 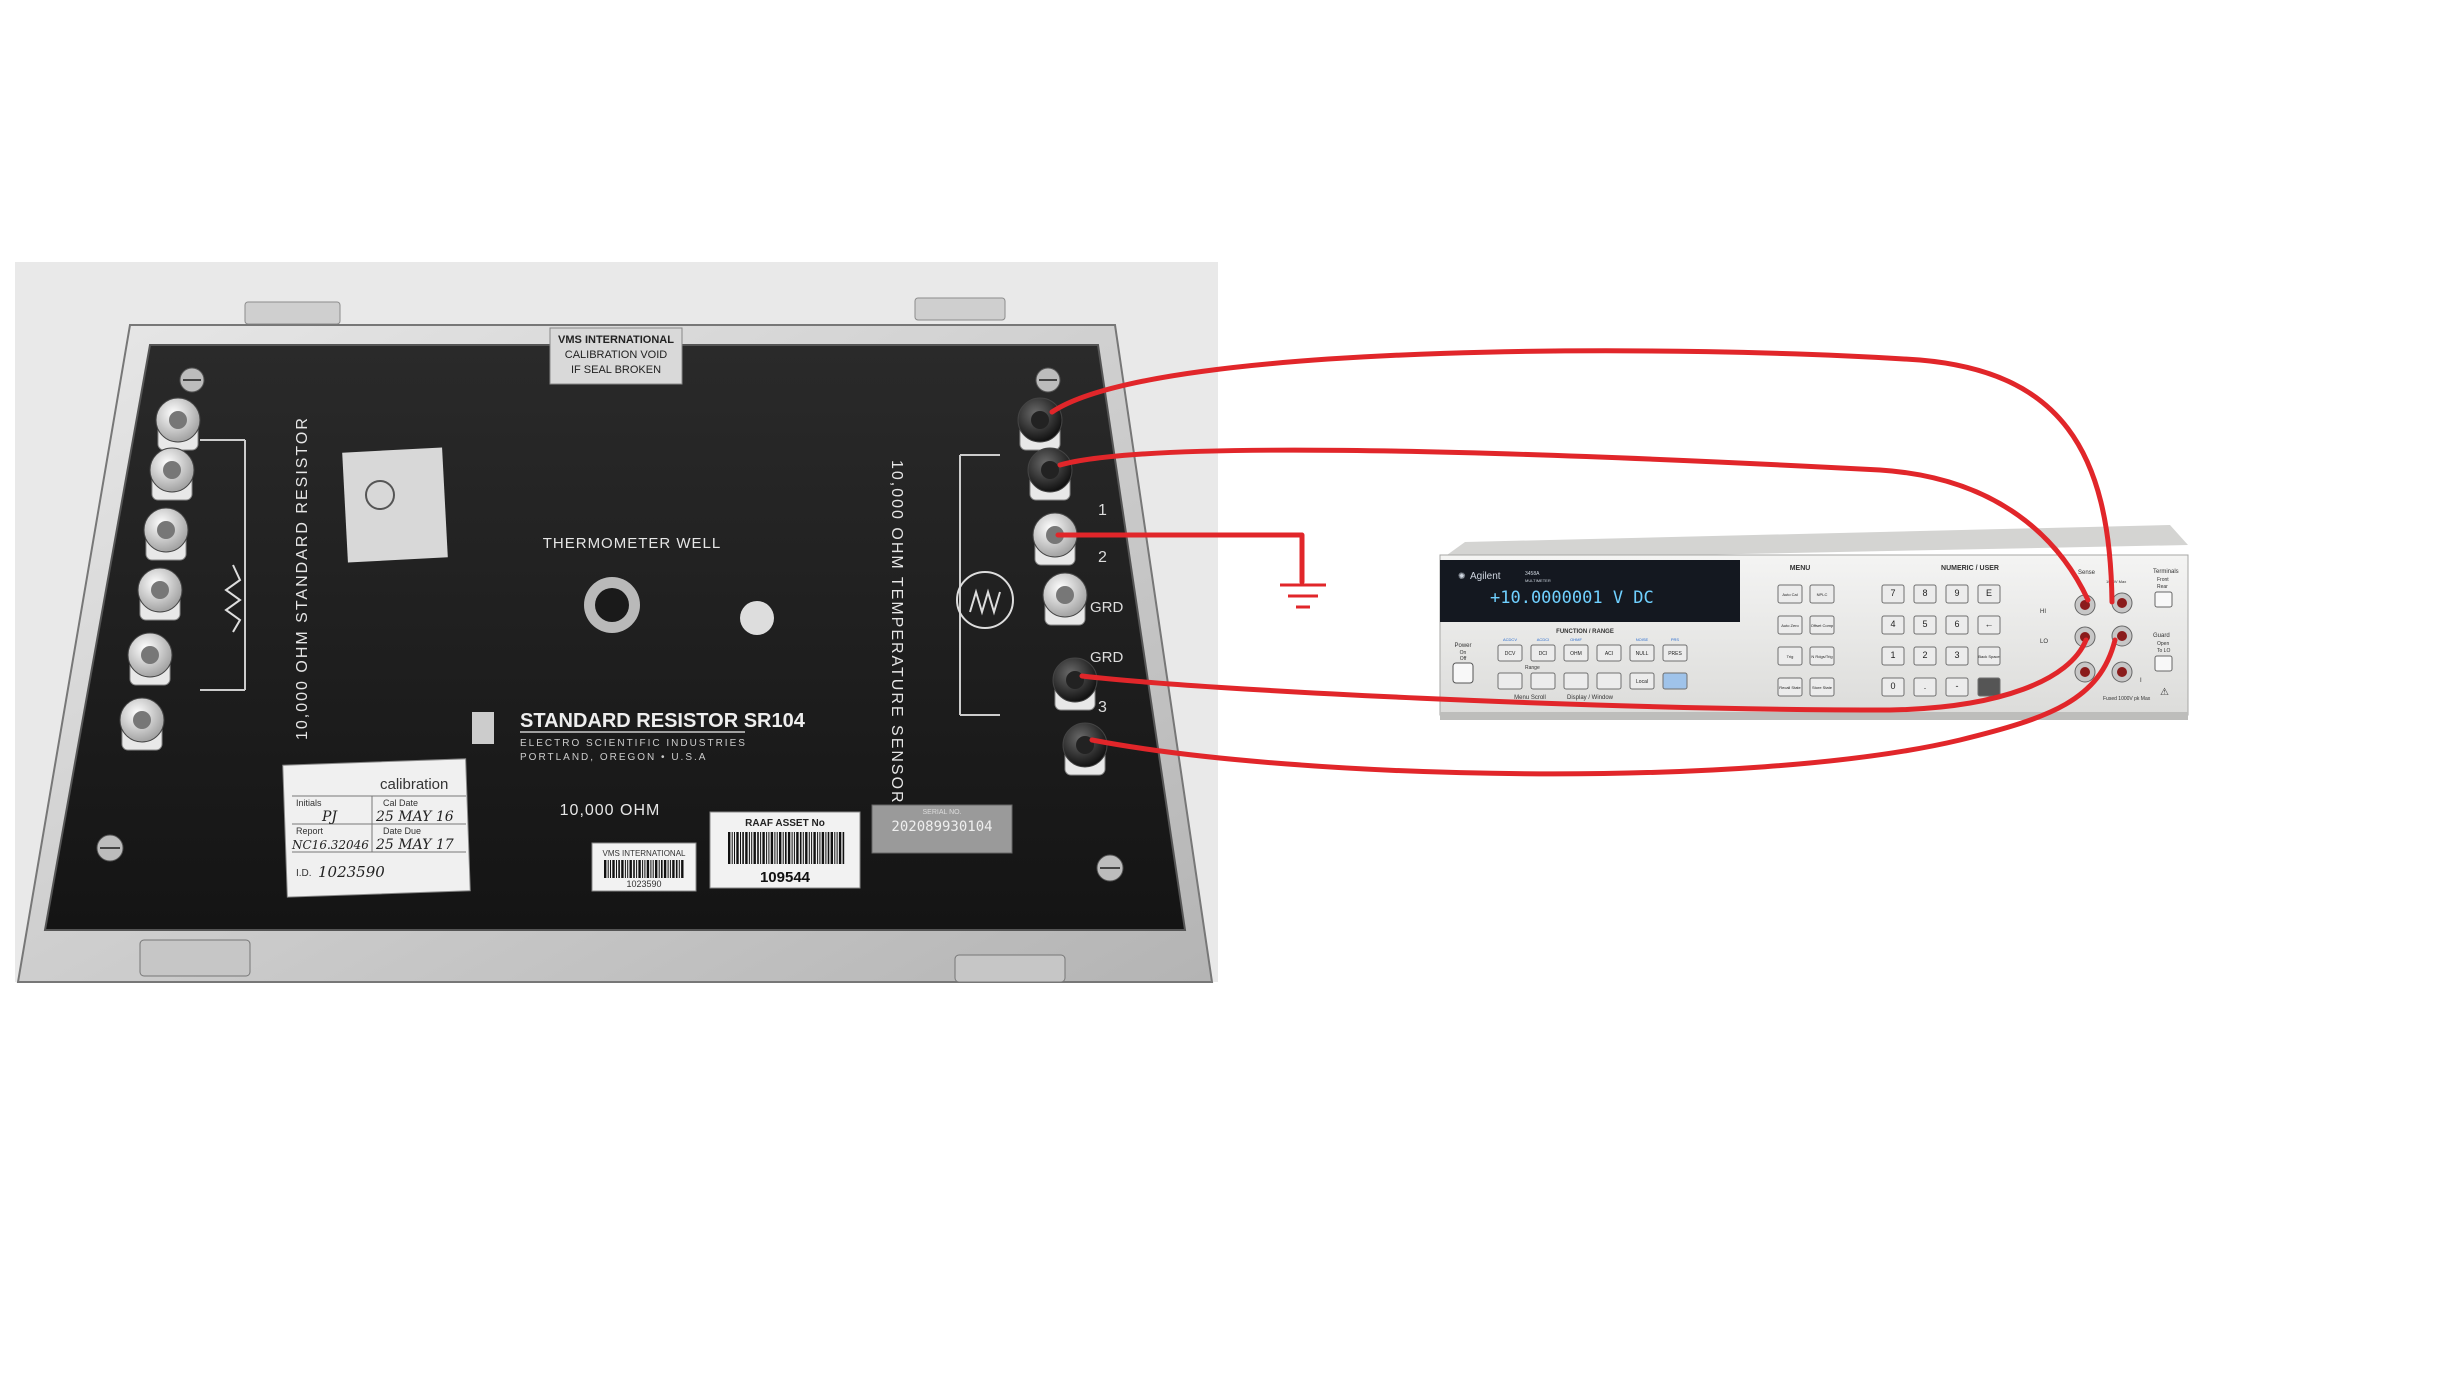 I want to click on menu-key-4: Offset Comp, so click(x=1822, y=625).